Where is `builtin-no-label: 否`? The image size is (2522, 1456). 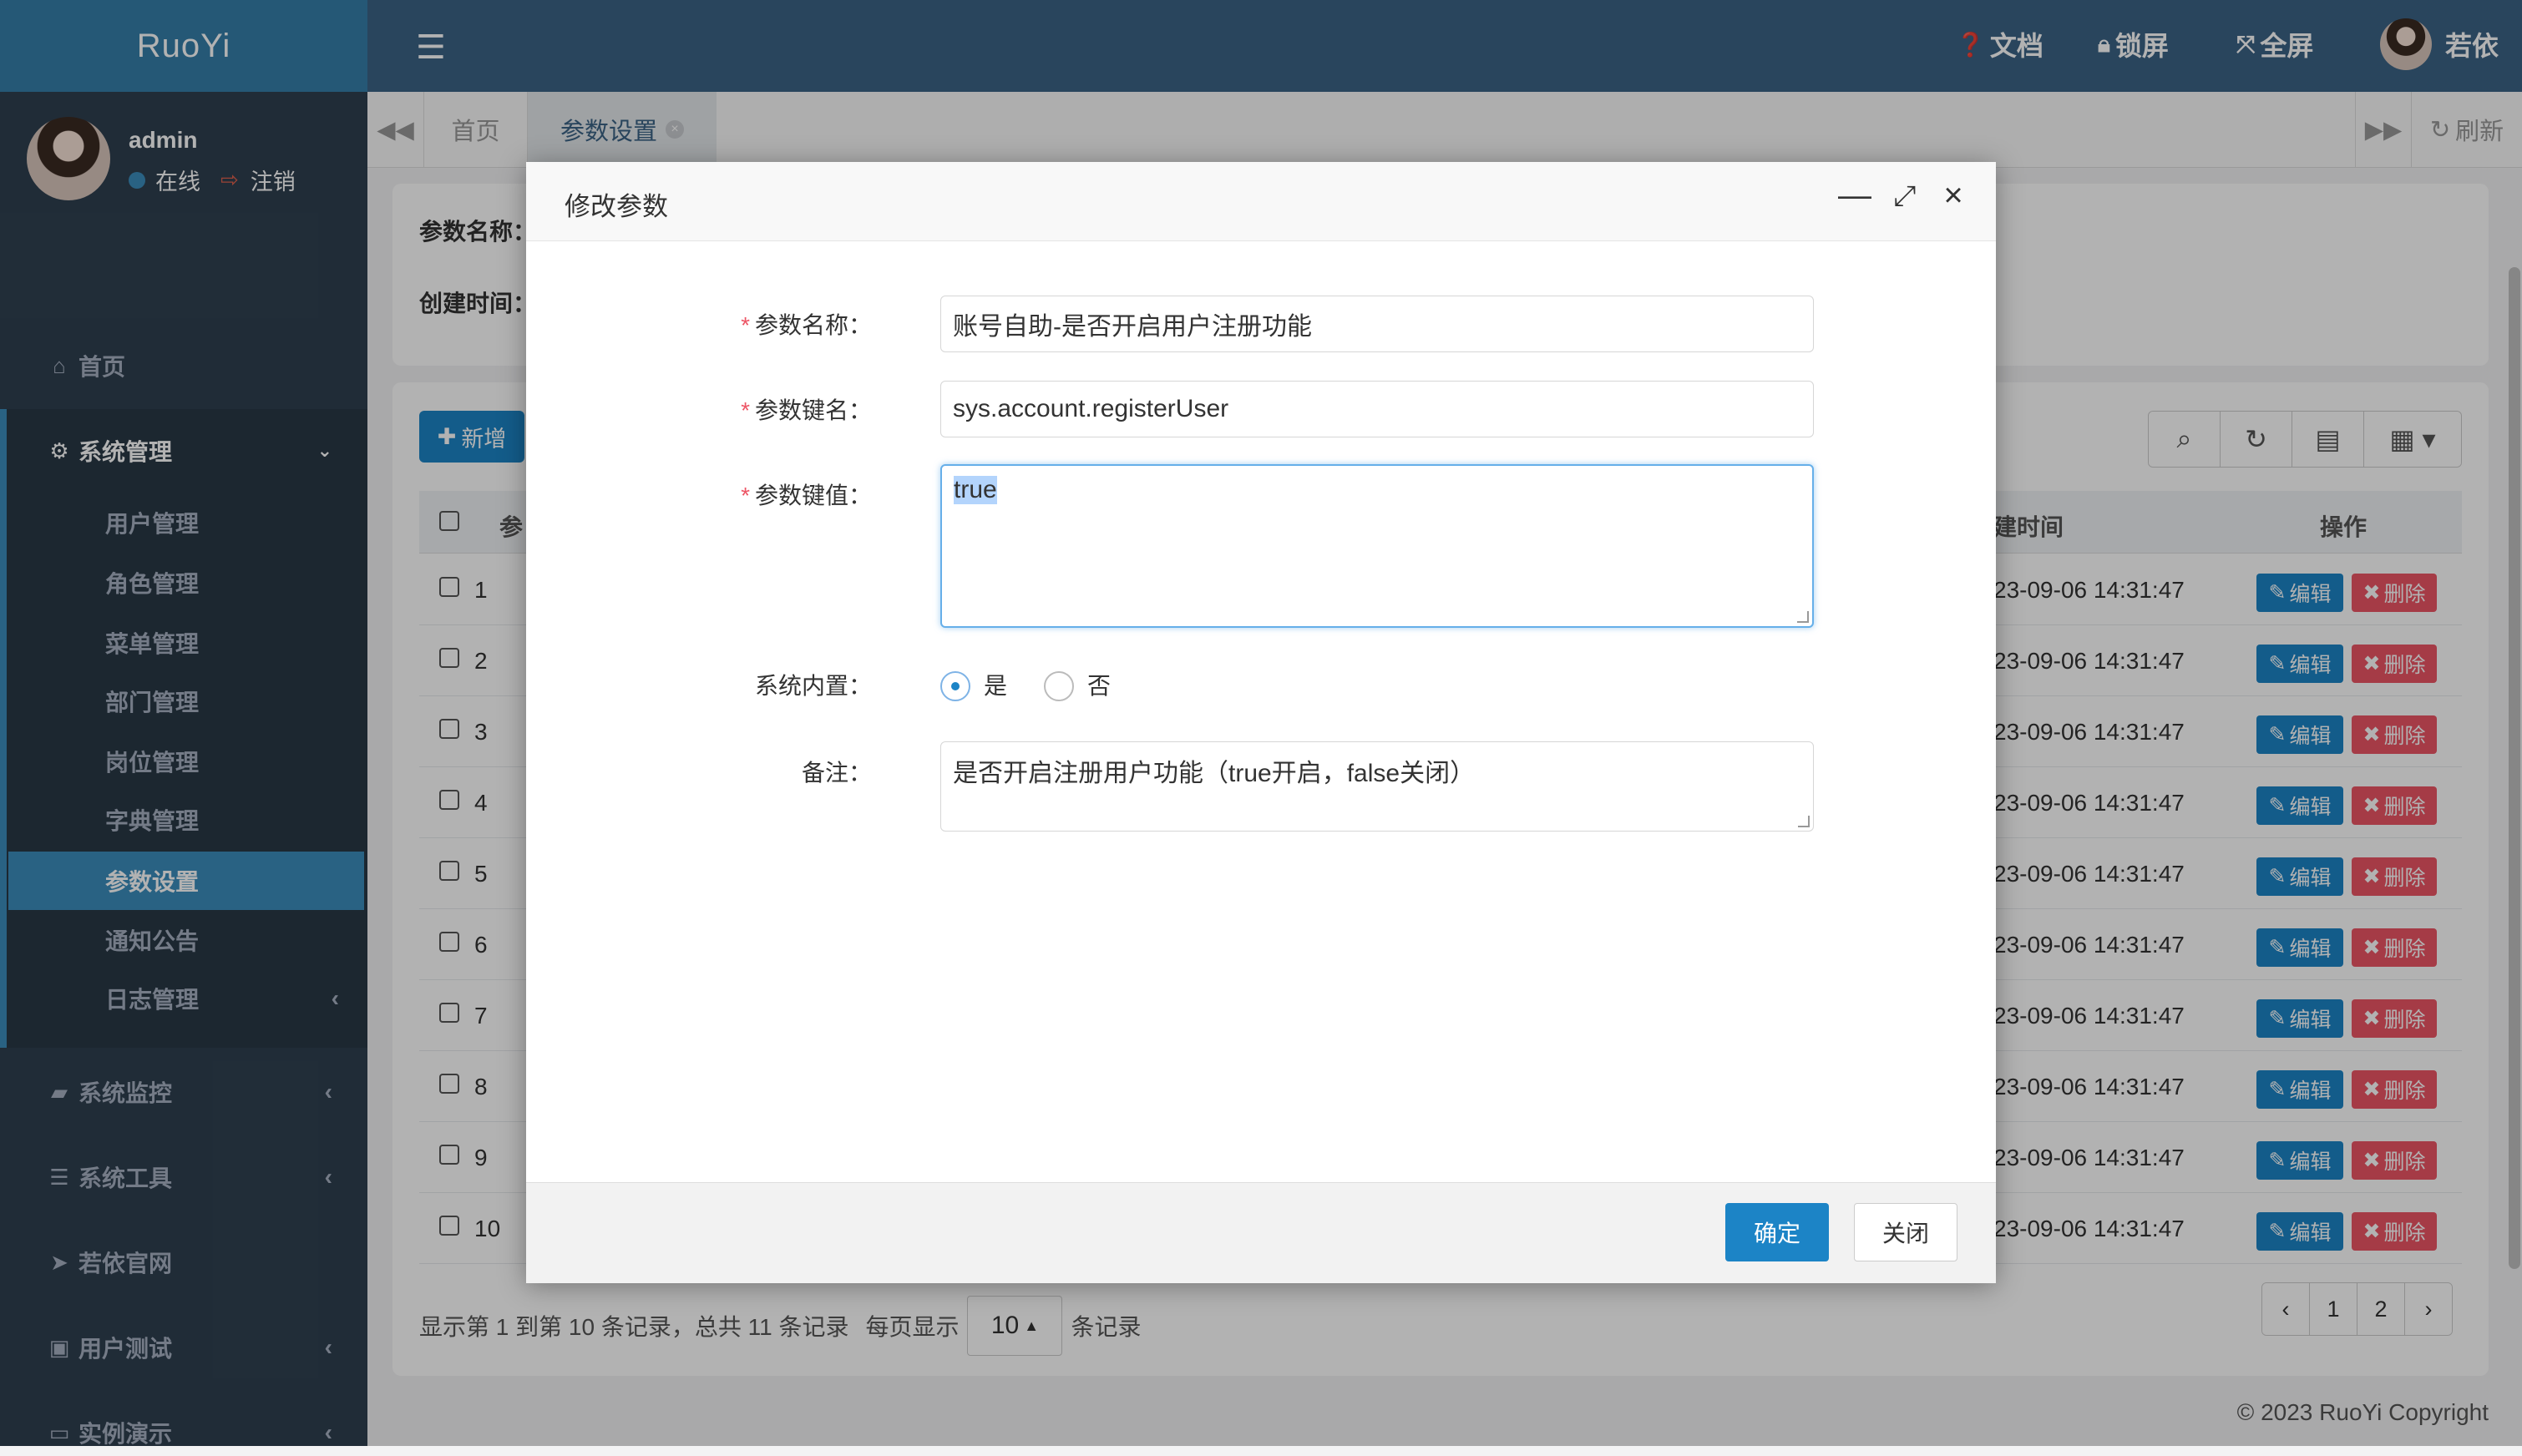
builtin-no-label: 否 is located at coordinates (1099, 686).